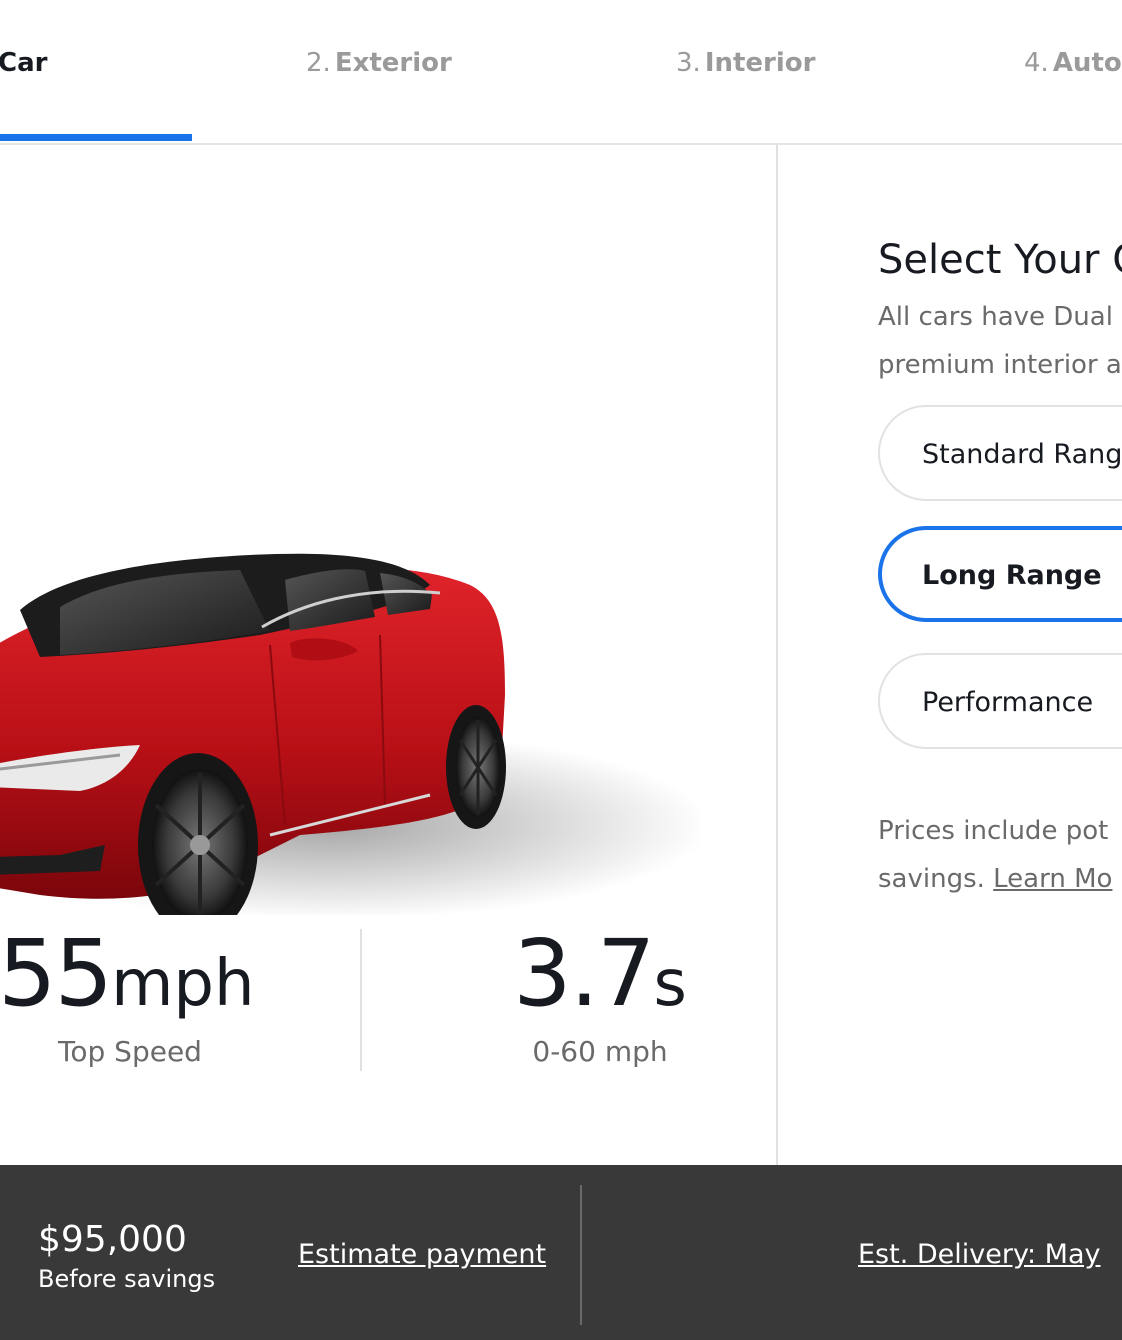 Image resolution: width=1122 pixels, height=1340 pixels. Describe the element at coordinates (1008, 702) in the screenshot. I see `option-performance-label: Performance` at that location.